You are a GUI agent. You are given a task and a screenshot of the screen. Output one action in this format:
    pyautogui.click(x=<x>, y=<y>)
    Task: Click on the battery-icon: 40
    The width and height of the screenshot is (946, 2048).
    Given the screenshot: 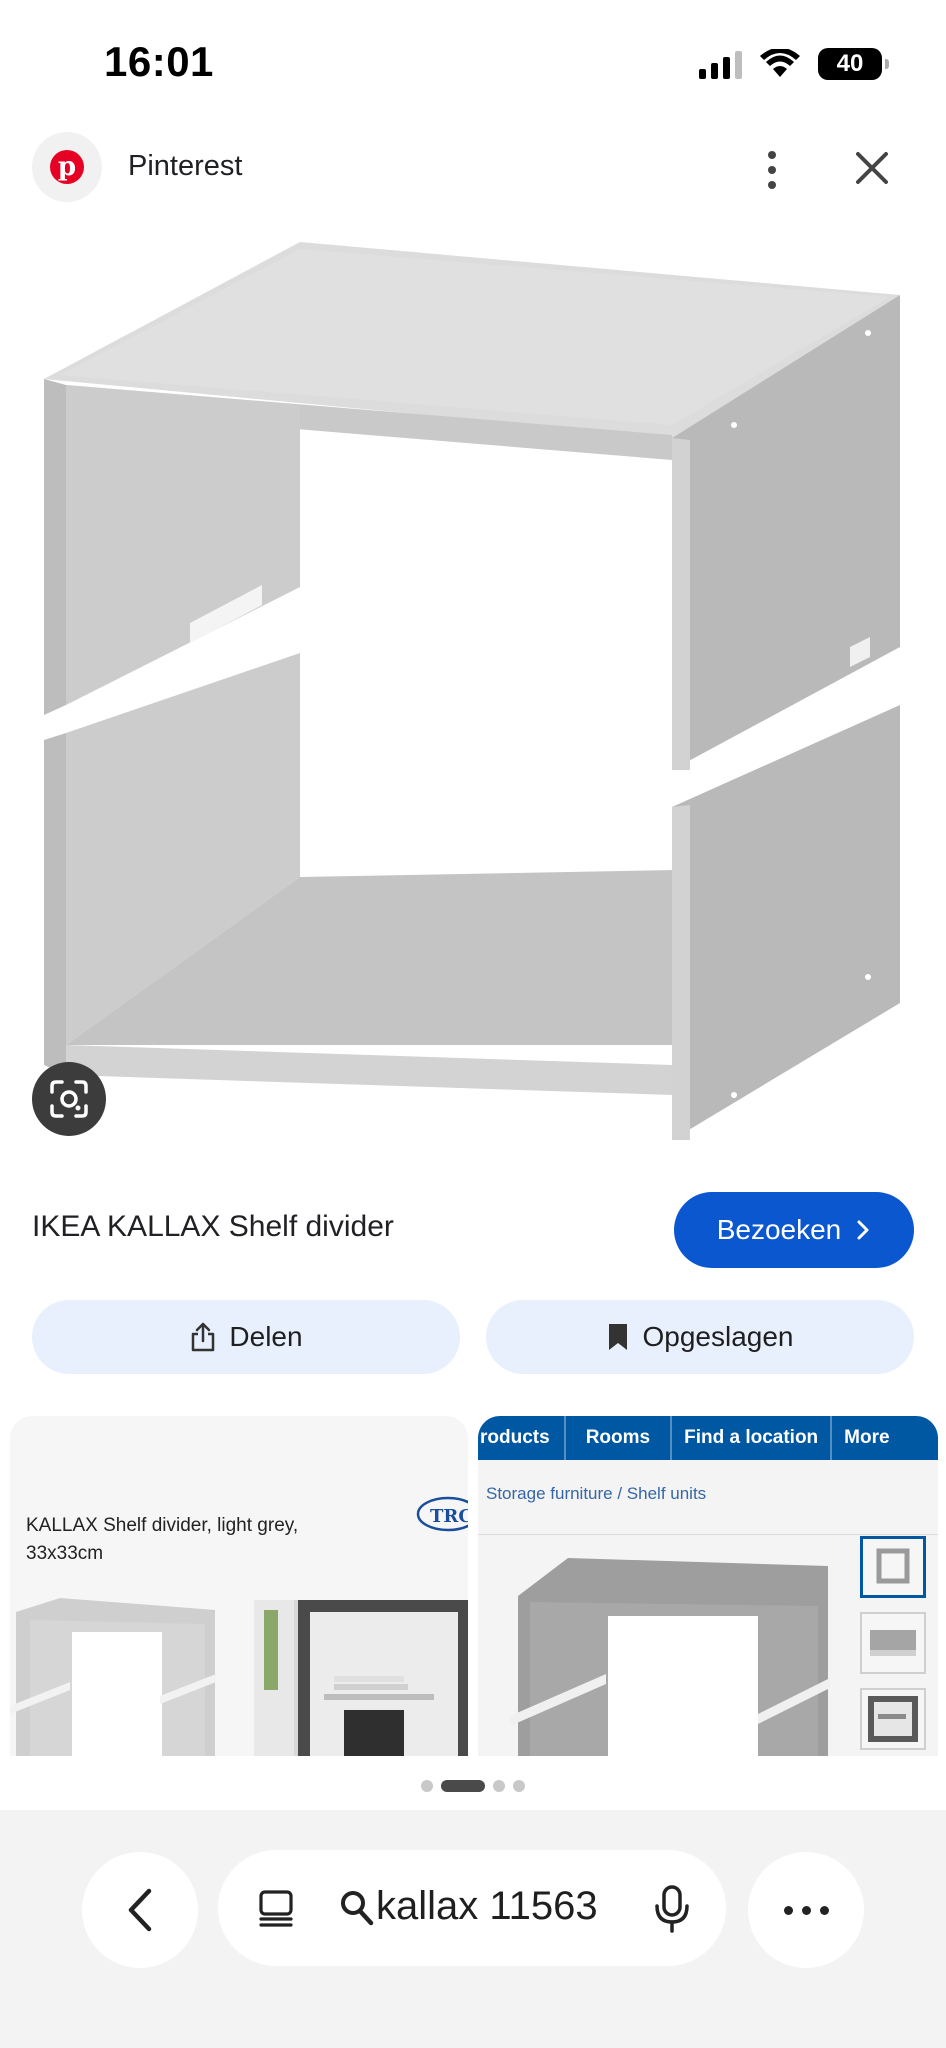 What is the action you would take?
    pyautogui.click(x=853, y=64)
    